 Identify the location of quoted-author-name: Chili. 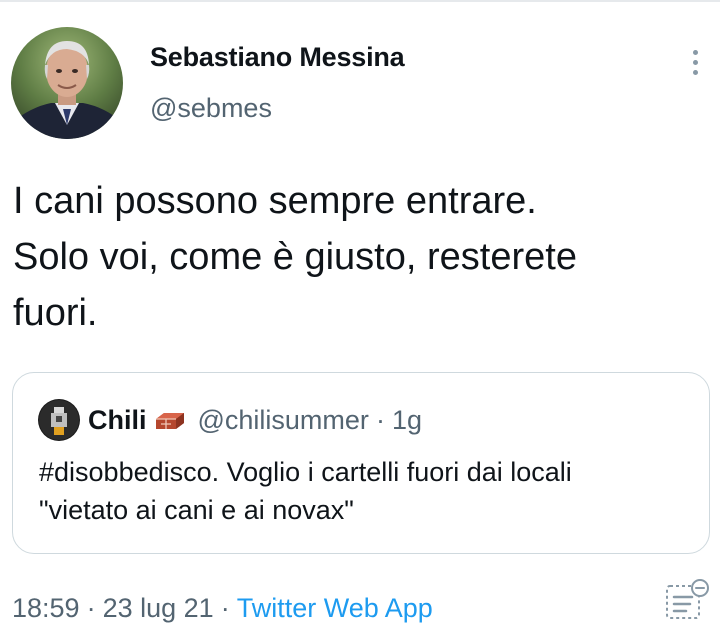
(117, 420).